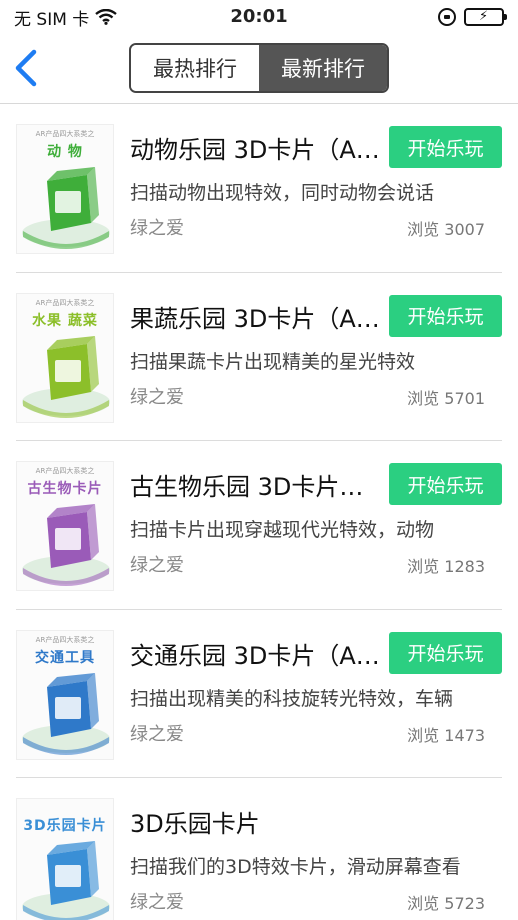 The height and width of the screenshot is (920, 518). I want to click on views-number: 1283, so click(464, 566).